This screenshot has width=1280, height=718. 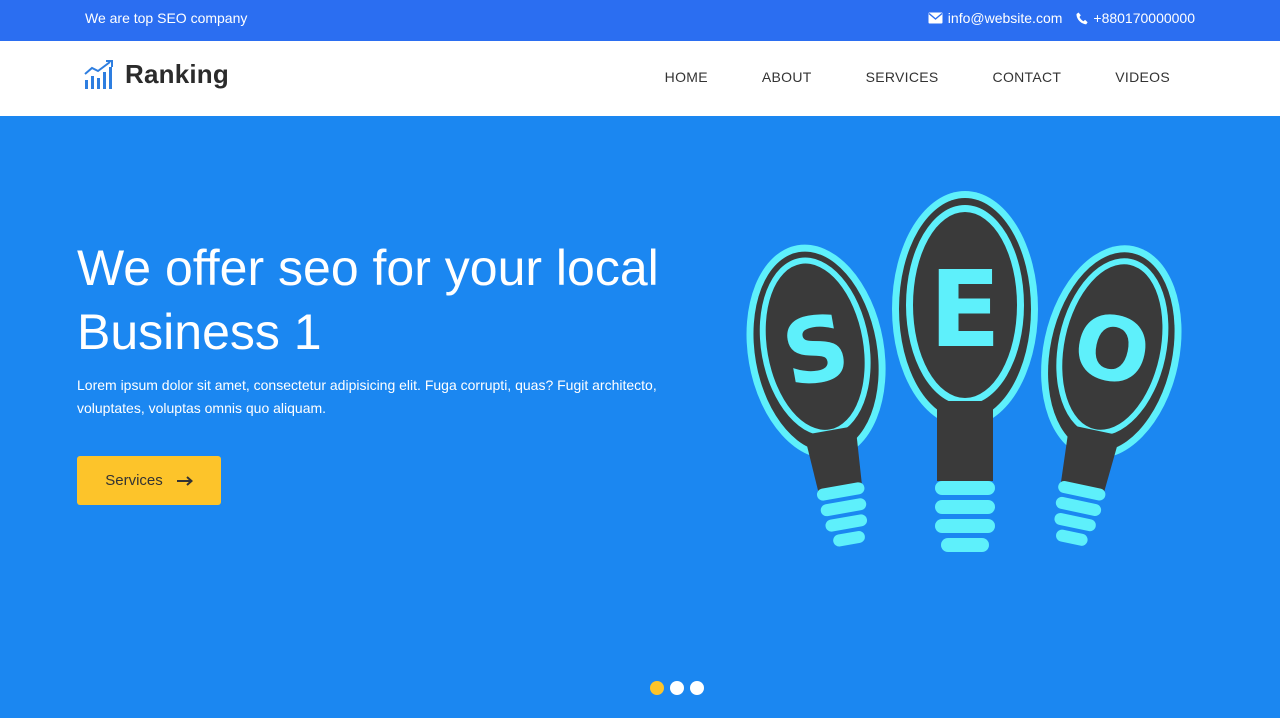 I want to click on services-button: Services, so click(x=149, y=480).